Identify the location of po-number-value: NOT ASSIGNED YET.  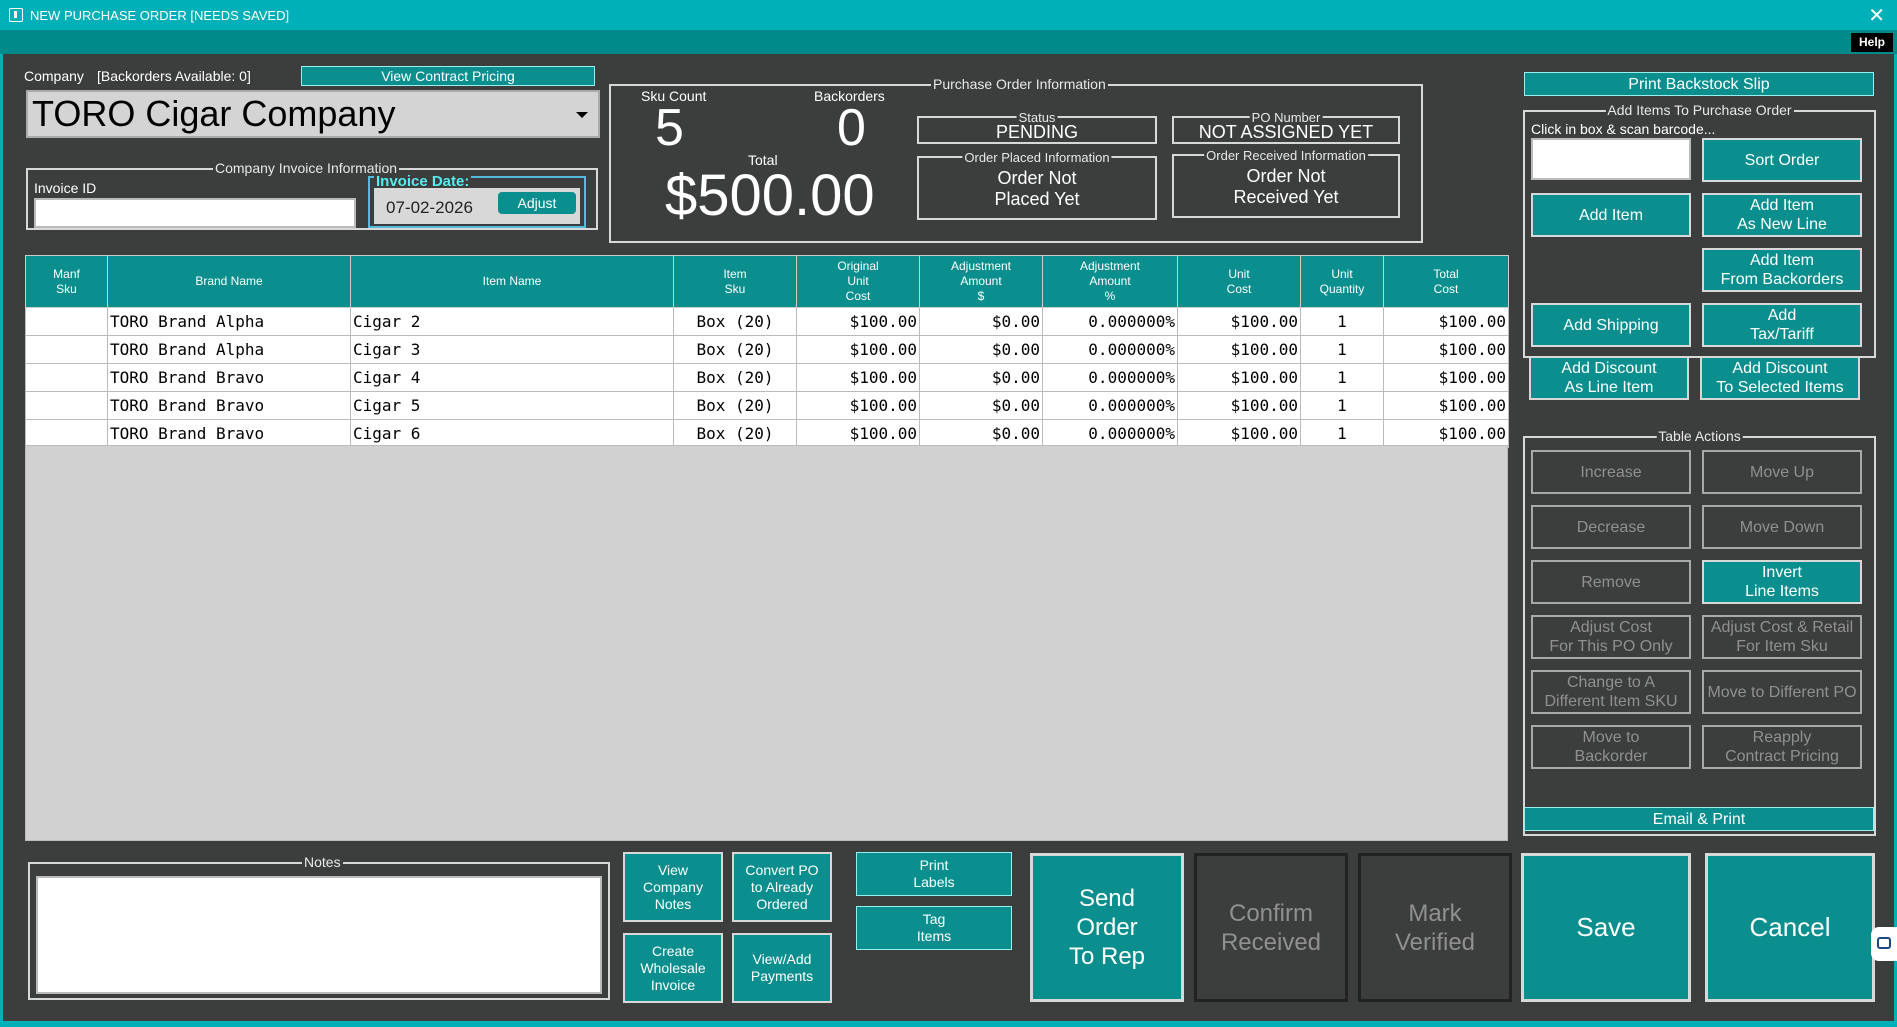
(1286, 132).